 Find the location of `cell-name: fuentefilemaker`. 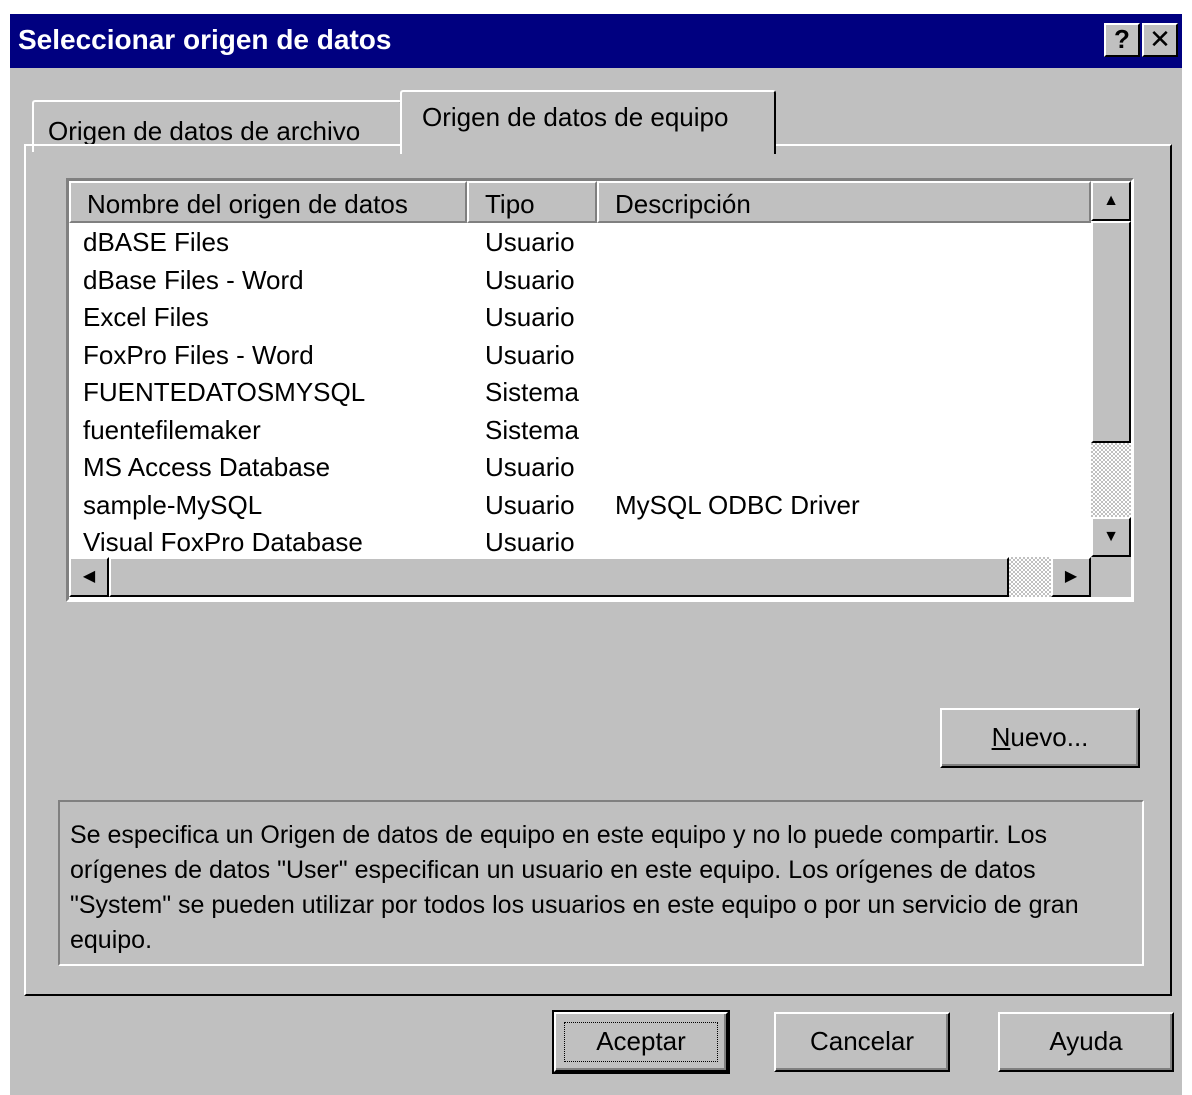

cell-name: fuentefilemaker is located at coordinates (172, 429).